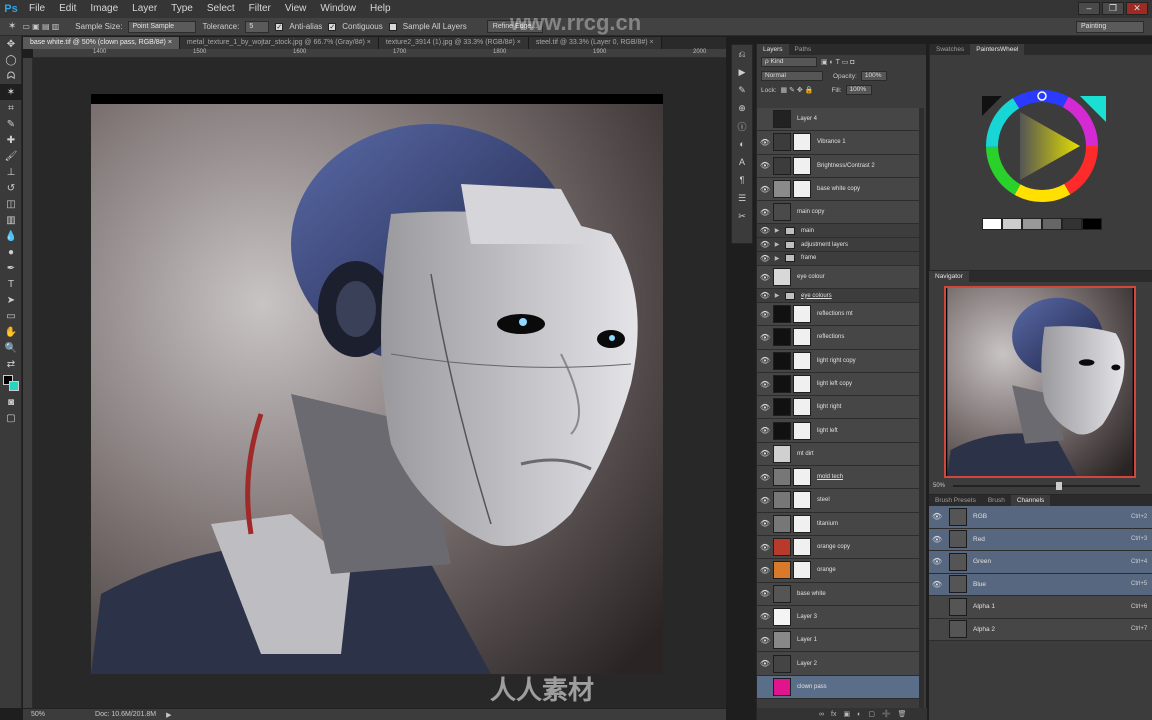 This screenshot has width=1152, height=720. I want to click on lock-icons: ▦ ✎ ✥ 🔒, so click(797, 90).